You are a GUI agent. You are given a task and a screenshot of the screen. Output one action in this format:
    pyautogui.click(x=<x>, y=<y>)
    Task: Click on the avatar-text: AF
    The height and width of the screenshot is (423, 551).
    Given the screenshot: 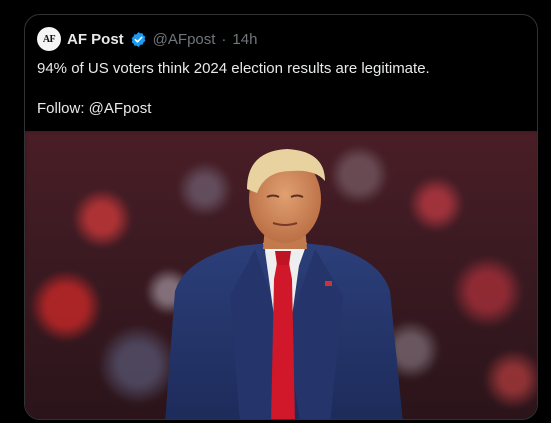 What is the action you would take?
    pyautogui.click(x=49, y=39)
    